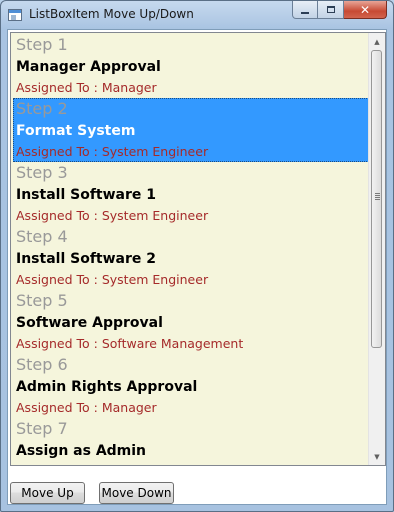 The image size is (394, 512). I want to click on maximize-icon, so click(330, 9).